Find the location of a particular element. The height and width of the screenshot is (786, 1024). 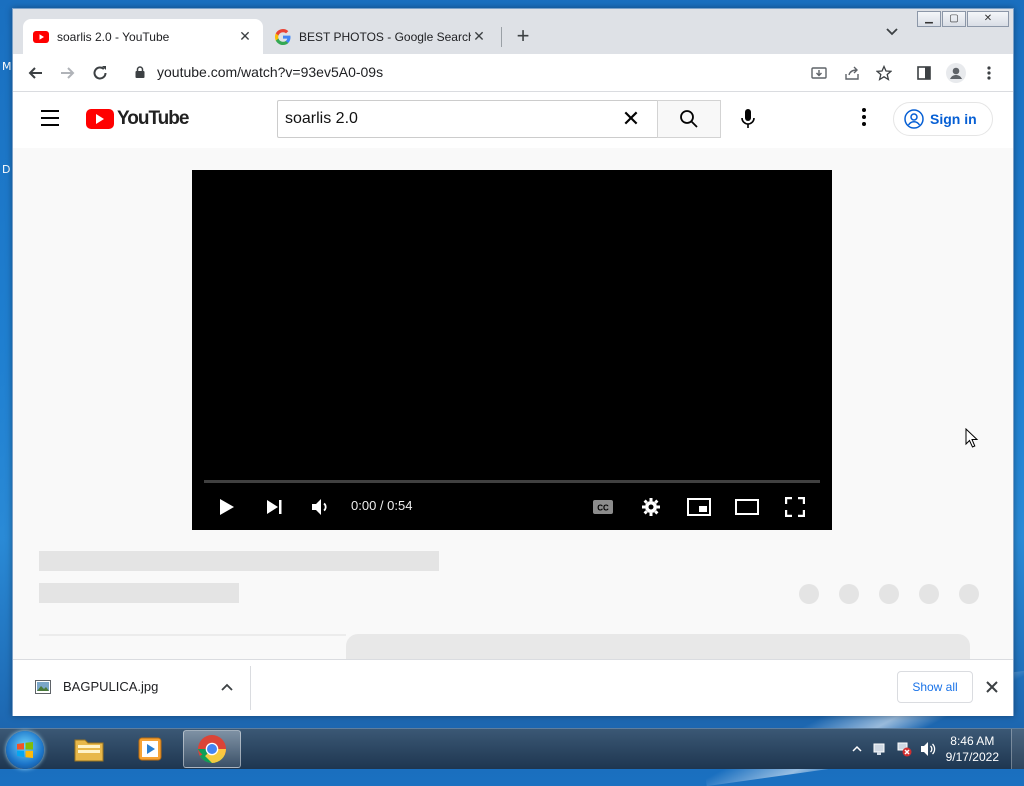

youtube-header: YouTube ✕ Sign in is located at coordinates (513, 120).